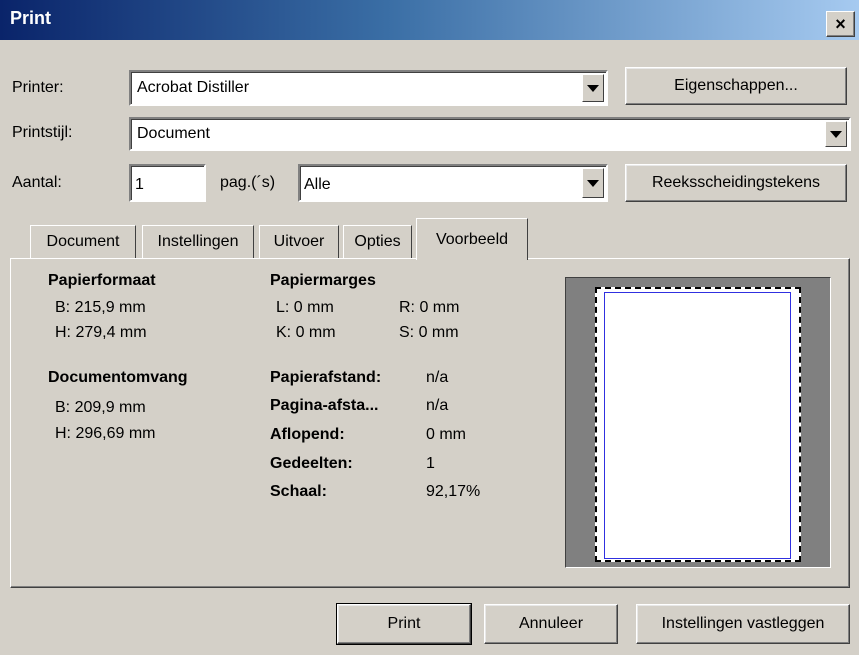 This screenshot has width=859, height=655. I want to click on paper-format-heading: Papierformaat, so click(102, 280).